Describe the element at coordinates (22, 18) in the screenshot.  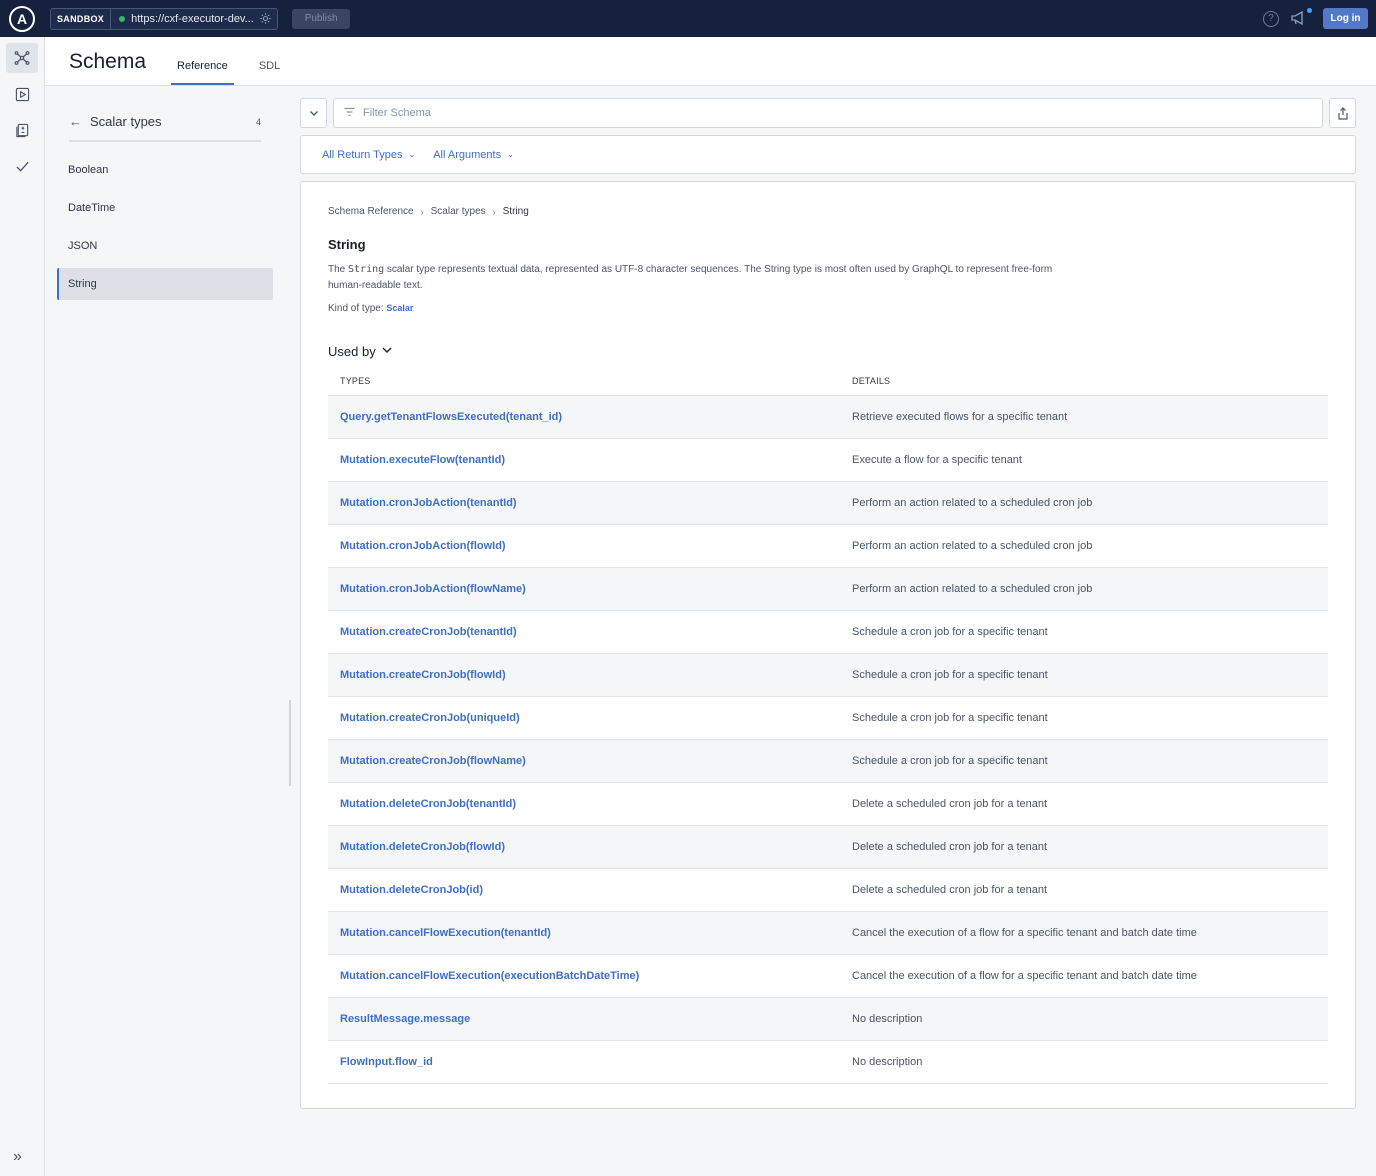
I see `apollo-logo-icon: A` at that location.